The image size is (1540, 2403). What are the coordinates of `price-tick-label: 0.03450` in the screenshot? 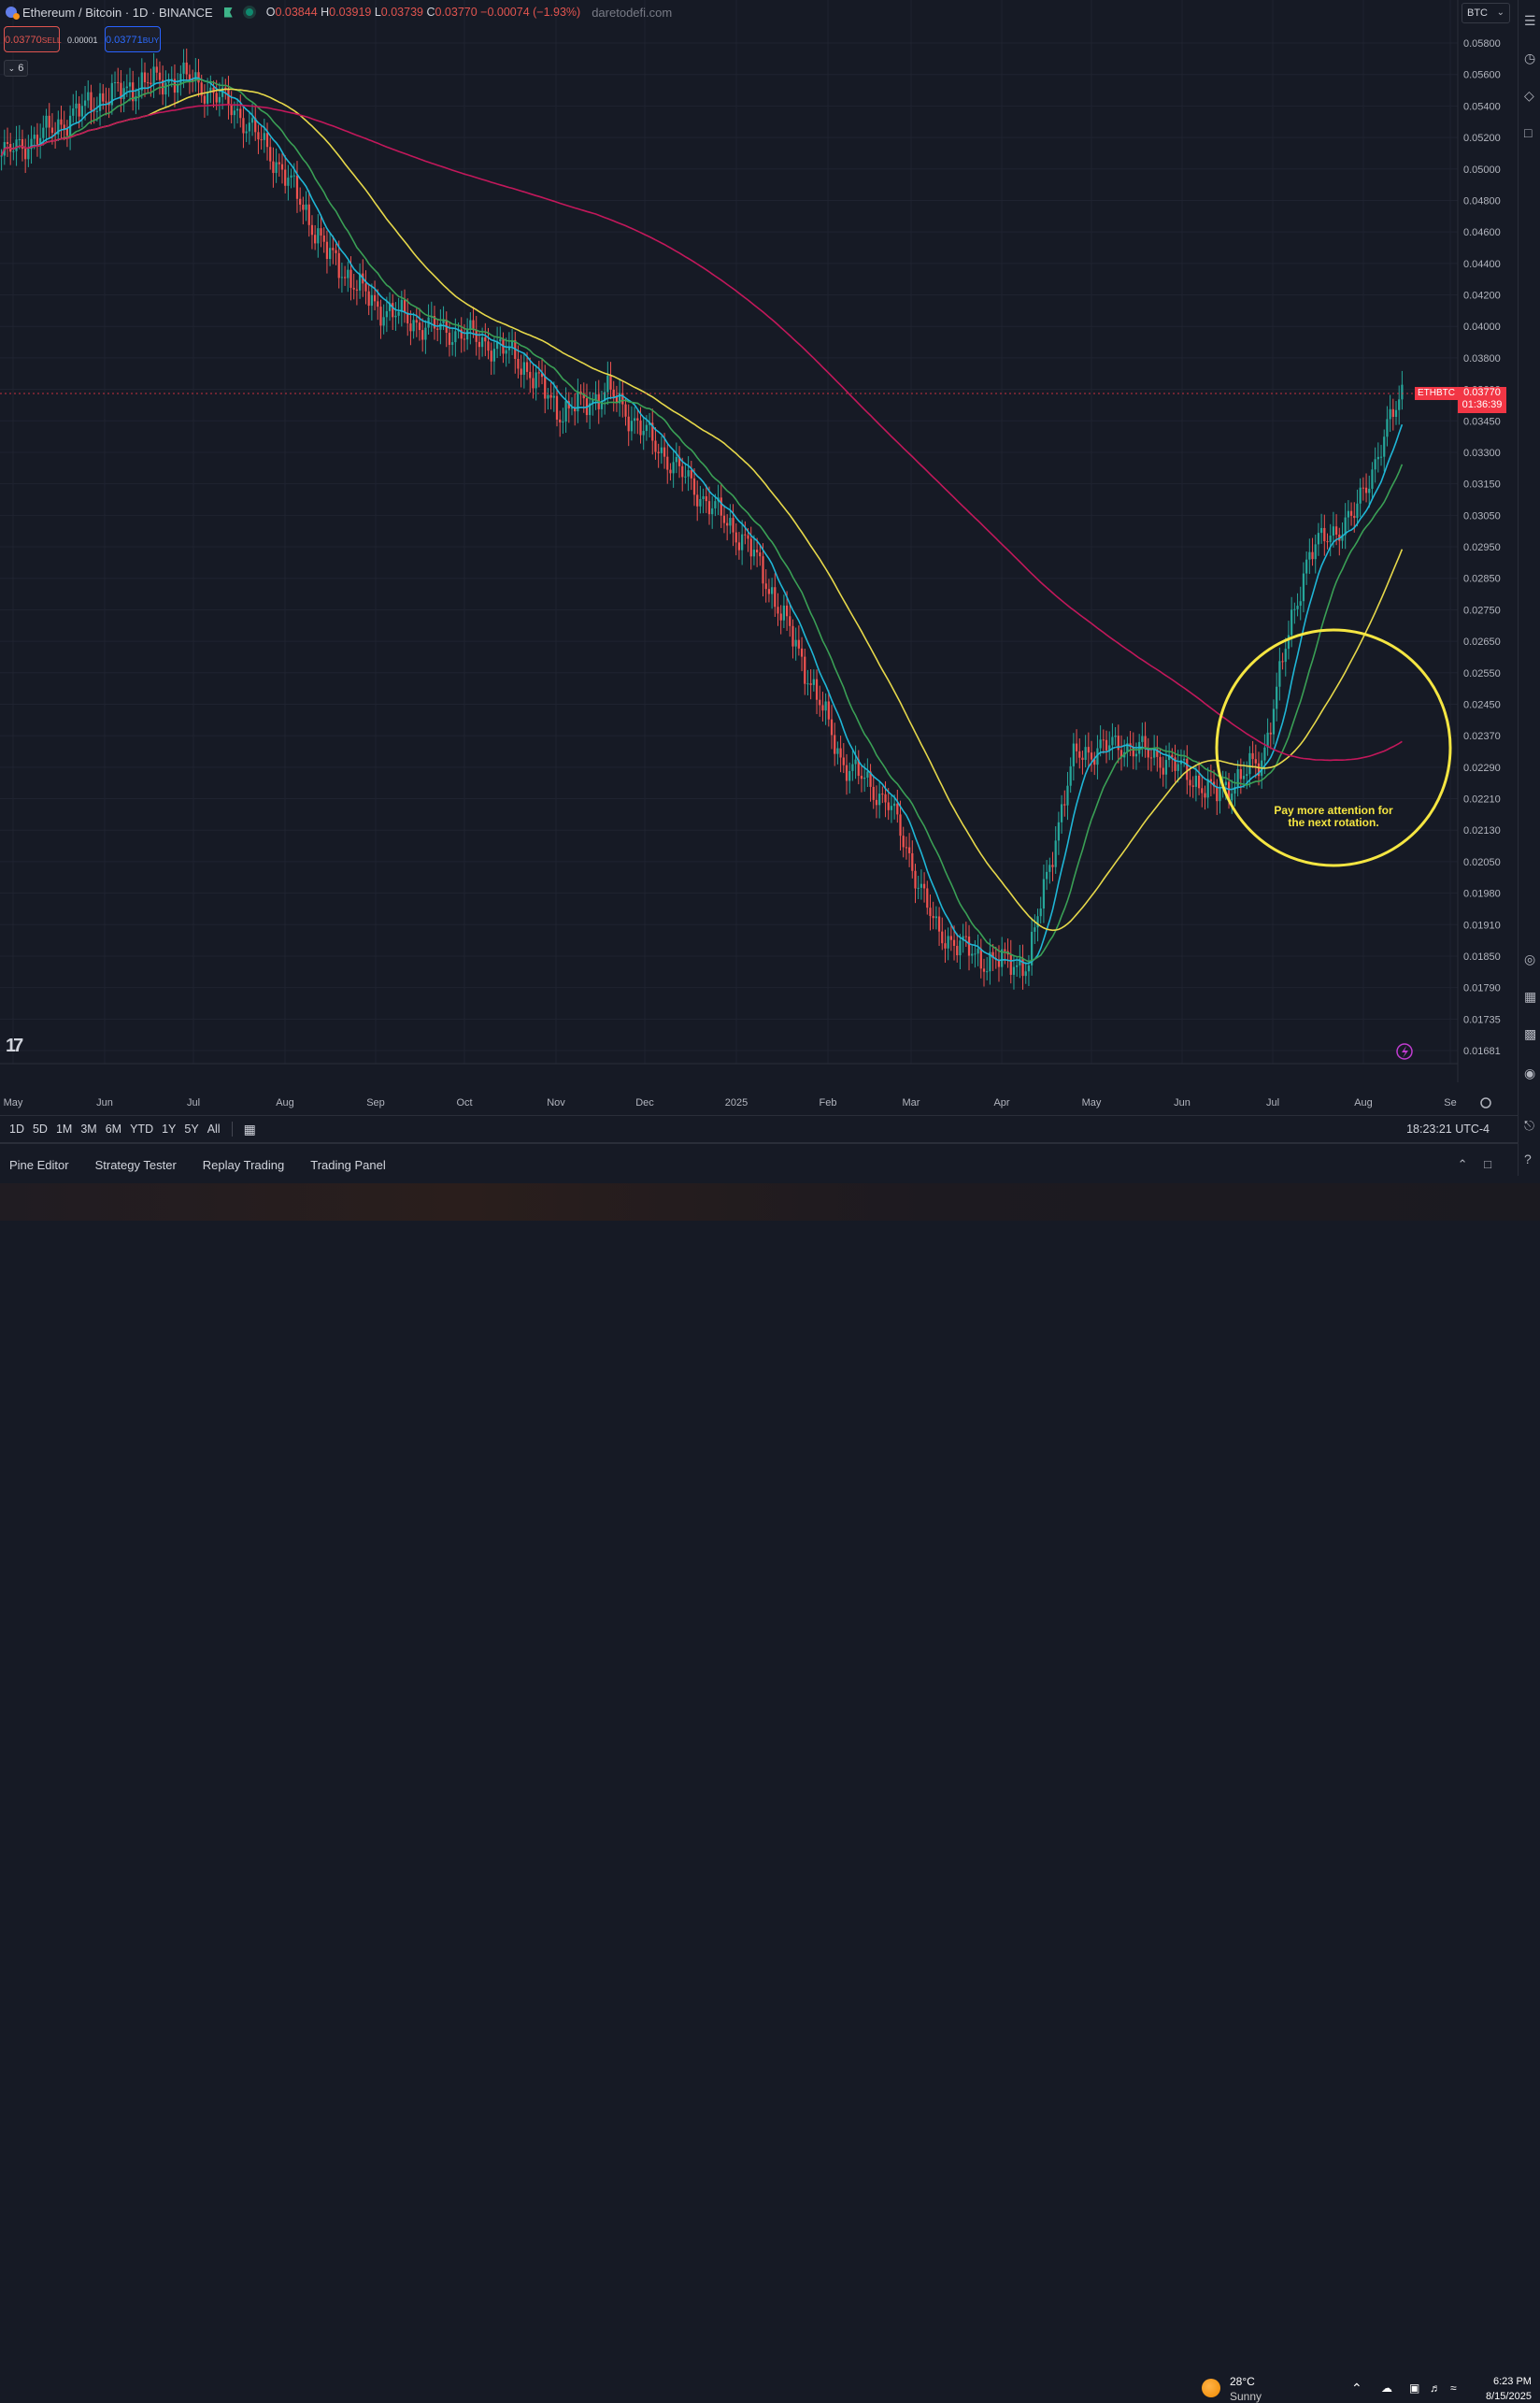 It's located at (1482, 421).